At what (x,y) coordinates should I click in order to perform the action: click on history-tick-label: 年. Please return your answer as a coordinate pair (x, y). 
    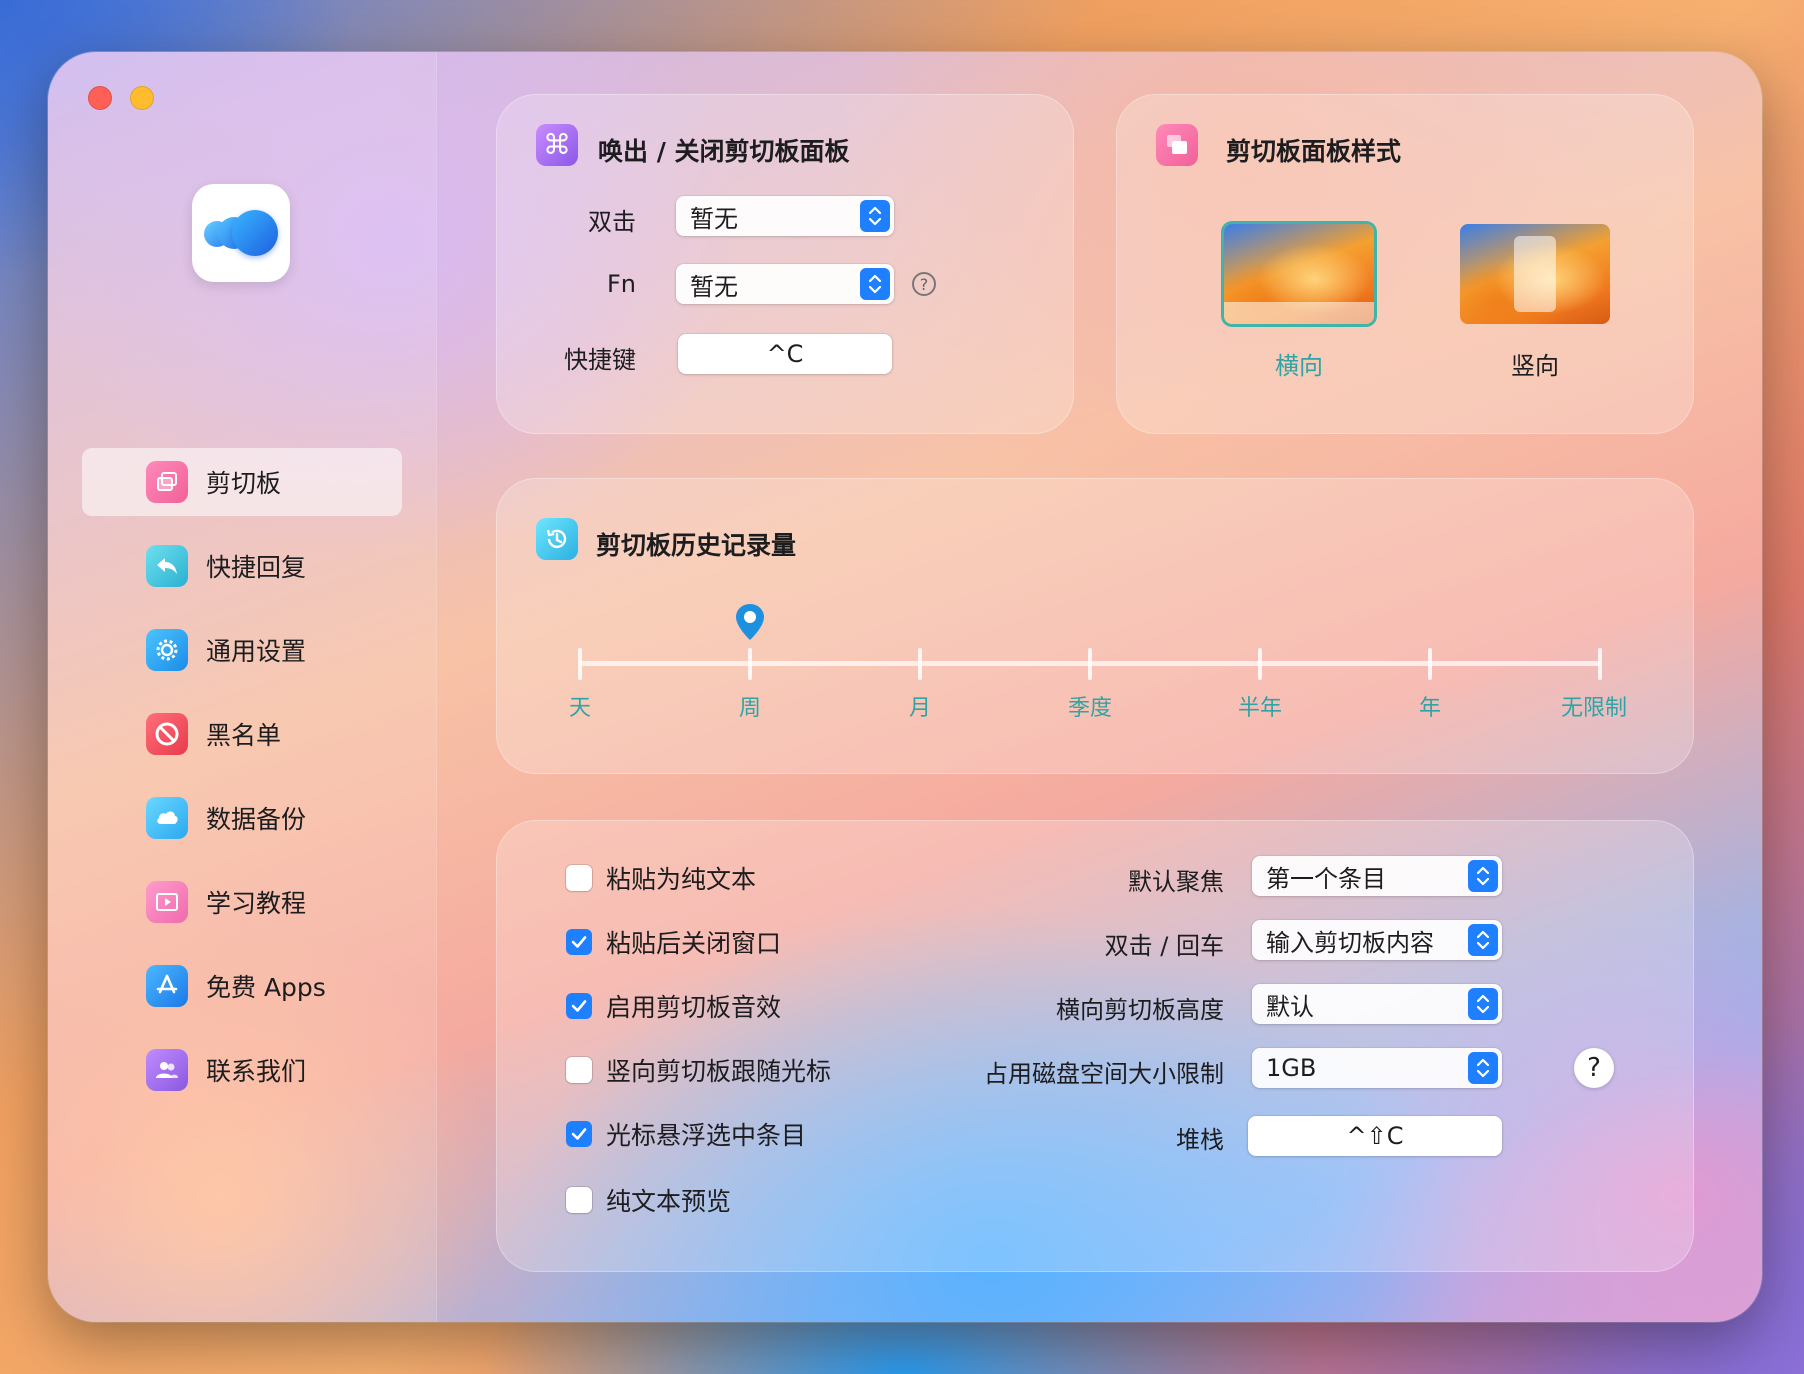
    Looking at the image, I should click on (1429, 708).